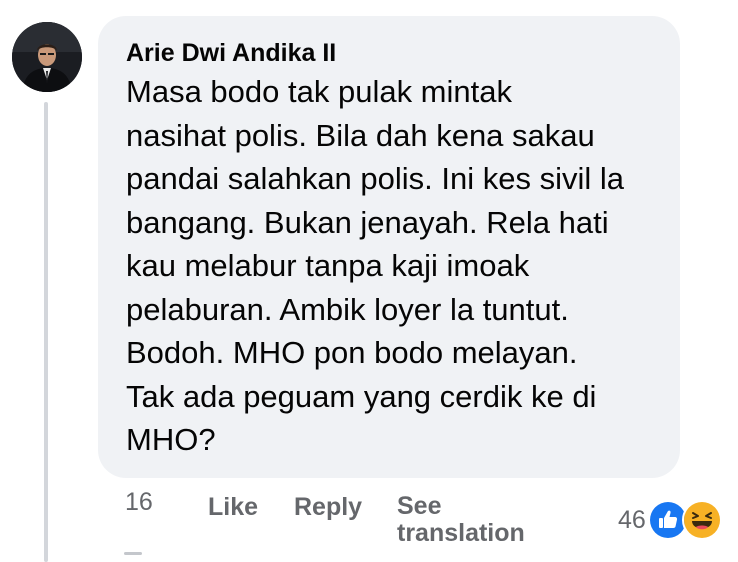 This screenshot has height=562, width=738. What do you see at coordinates (133, 553) in the screenshot?
I see `next-comment-edge` at bounding box center [133, 553].